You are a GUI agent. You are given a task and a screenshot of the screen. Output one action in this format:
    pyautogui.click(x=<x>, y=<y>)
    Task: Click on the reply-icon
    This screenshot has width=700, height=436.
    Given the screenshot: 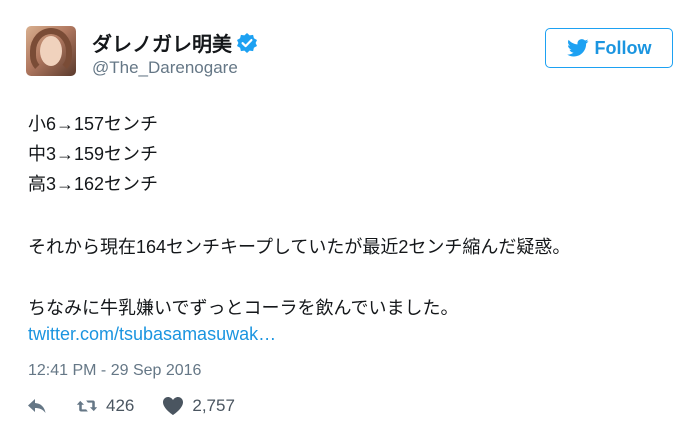 What is the action you would take?
    pyautogui.click(x=37, y=406)
    